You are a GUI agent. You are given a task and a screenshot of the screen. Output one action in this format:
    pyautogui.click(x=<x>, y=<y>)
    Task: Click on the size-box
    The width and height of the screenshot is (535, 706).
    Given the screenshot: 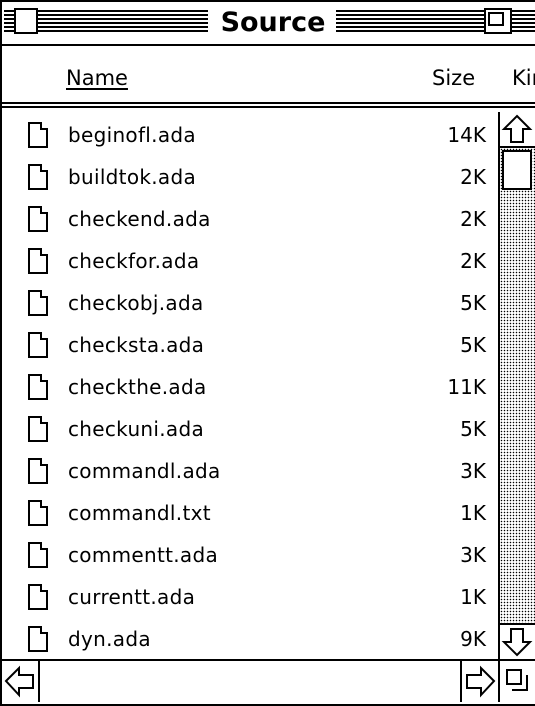 What is the action you would take?
    pyautogui.click(x=516, y=680)
    